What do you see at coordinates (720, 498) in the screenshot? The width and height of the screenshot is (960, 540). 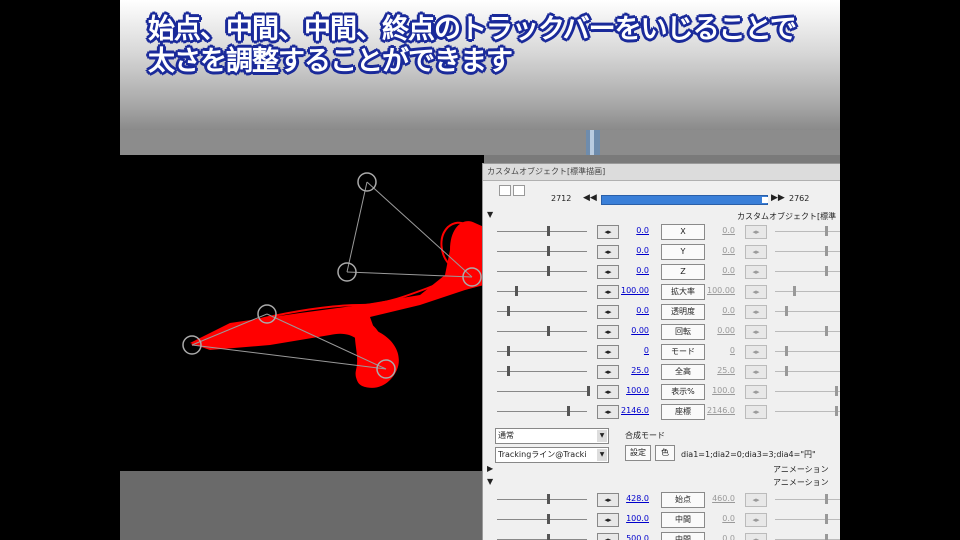 I see `right-value: 460.0` at bounding box center [720, 498].